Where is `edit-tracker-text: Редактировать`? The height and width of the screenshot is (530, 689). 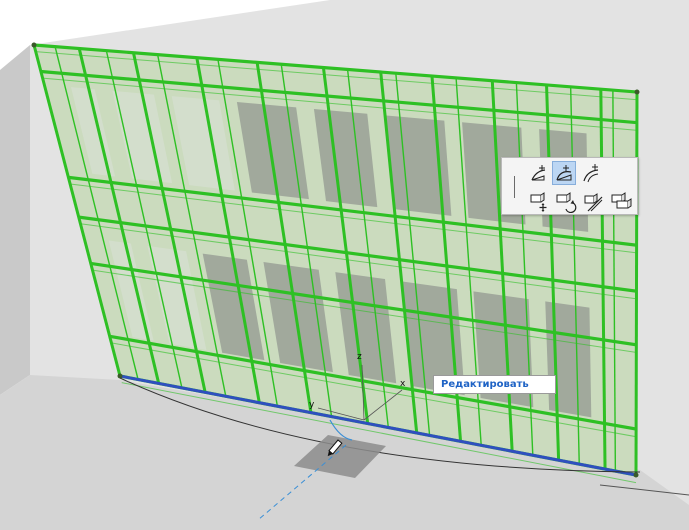
edit-tracker-text: Редактировать is located at coordinates (485, 384).